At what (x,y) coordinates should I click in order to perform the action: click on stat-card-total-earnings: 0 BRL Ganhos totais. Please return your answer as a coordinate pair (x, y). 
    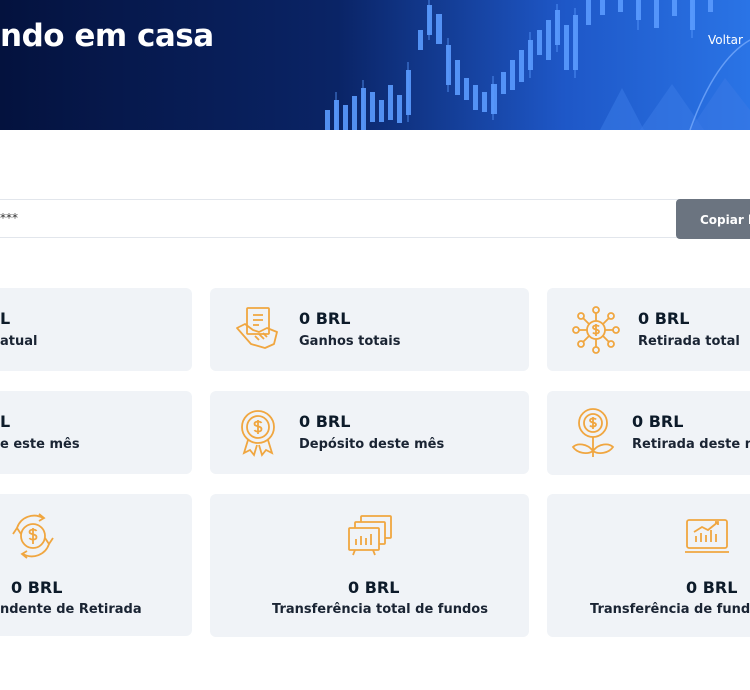
    Looking at the image, I should click on (369, 329).